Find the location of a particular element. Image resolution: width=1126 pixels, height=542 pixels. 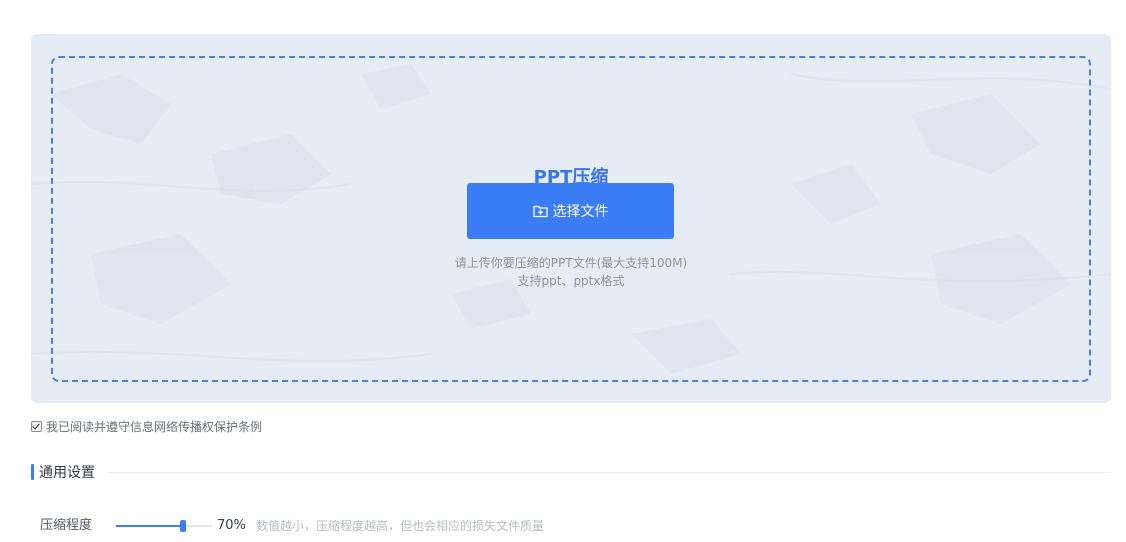

compression-hint: 数值越小，压缩程度越高，但也会相应的损失文件质量 is located at coordinates (400, 526).